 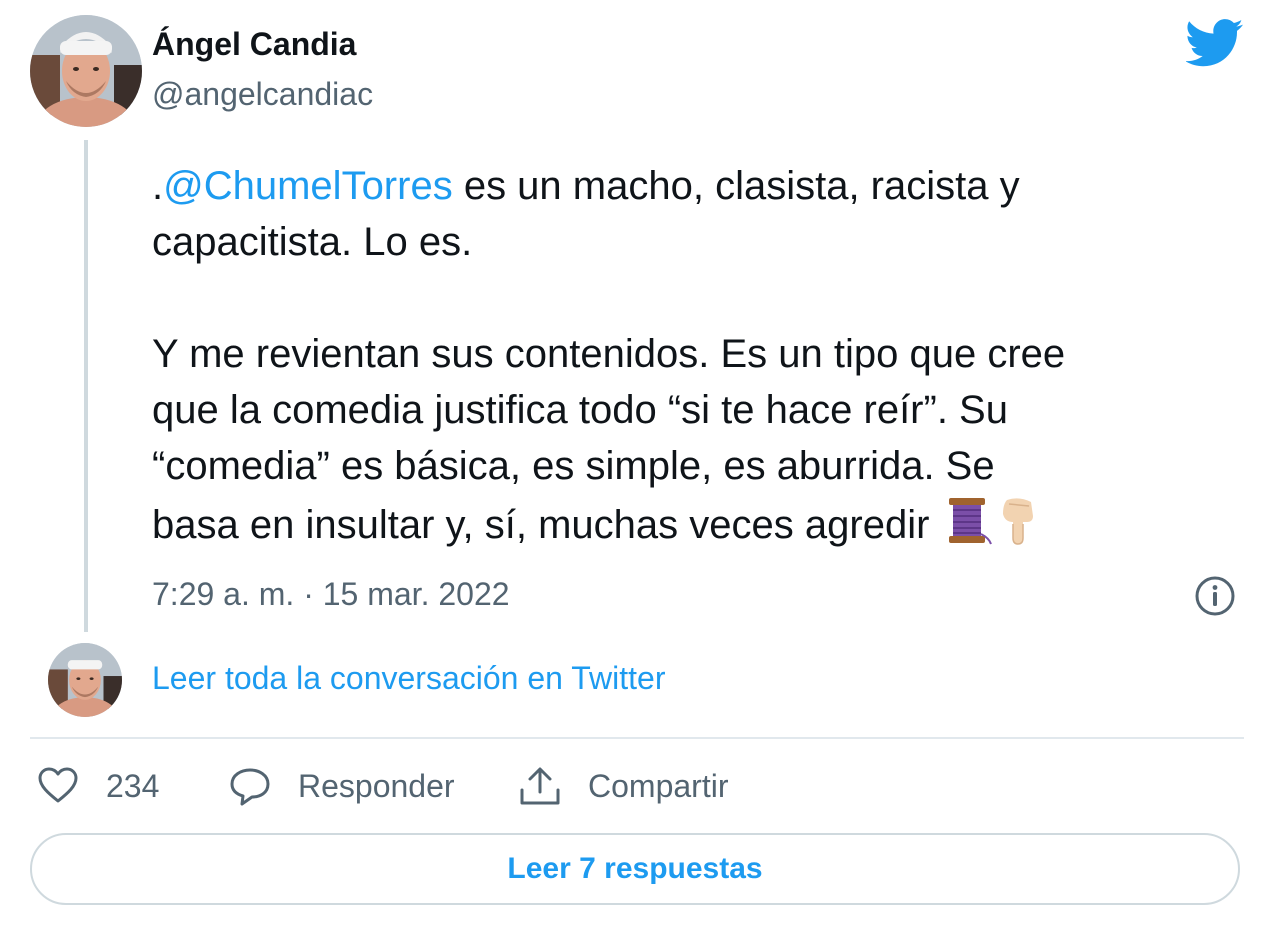 I want to click on thread-line, so click(x=86, y=386).